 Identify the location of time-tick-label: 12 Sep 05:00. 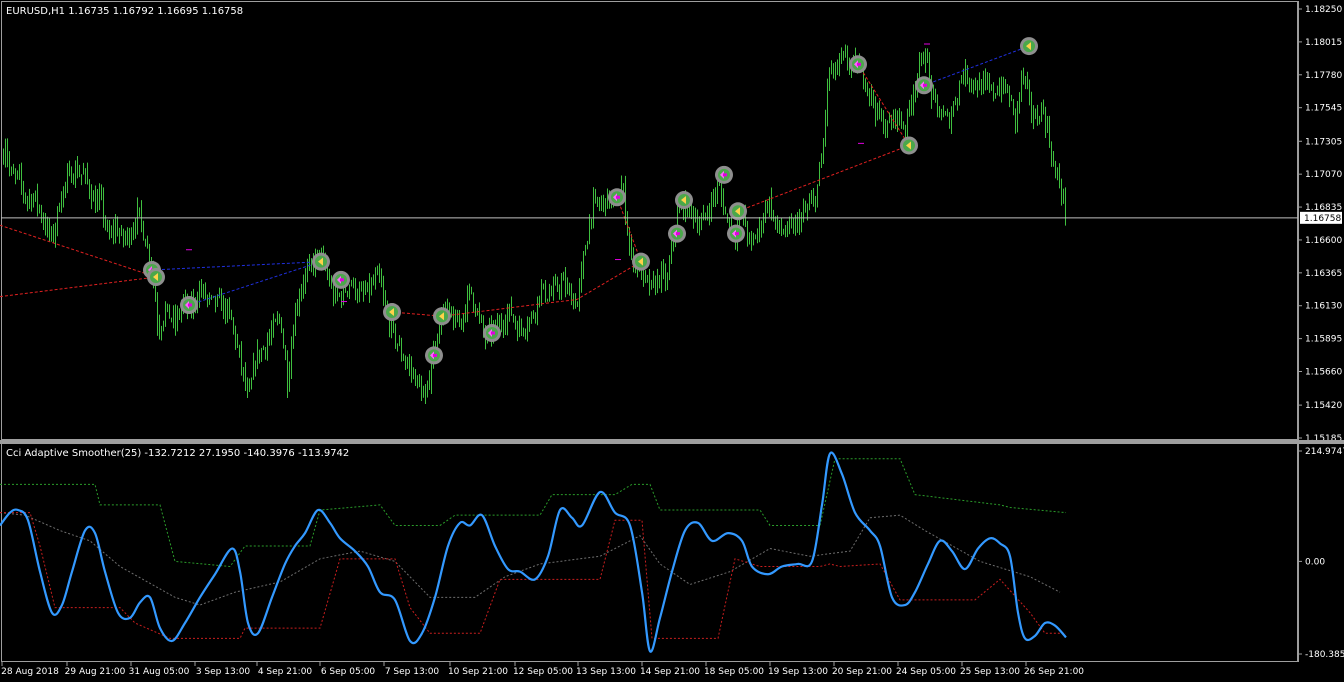
(543, 672).